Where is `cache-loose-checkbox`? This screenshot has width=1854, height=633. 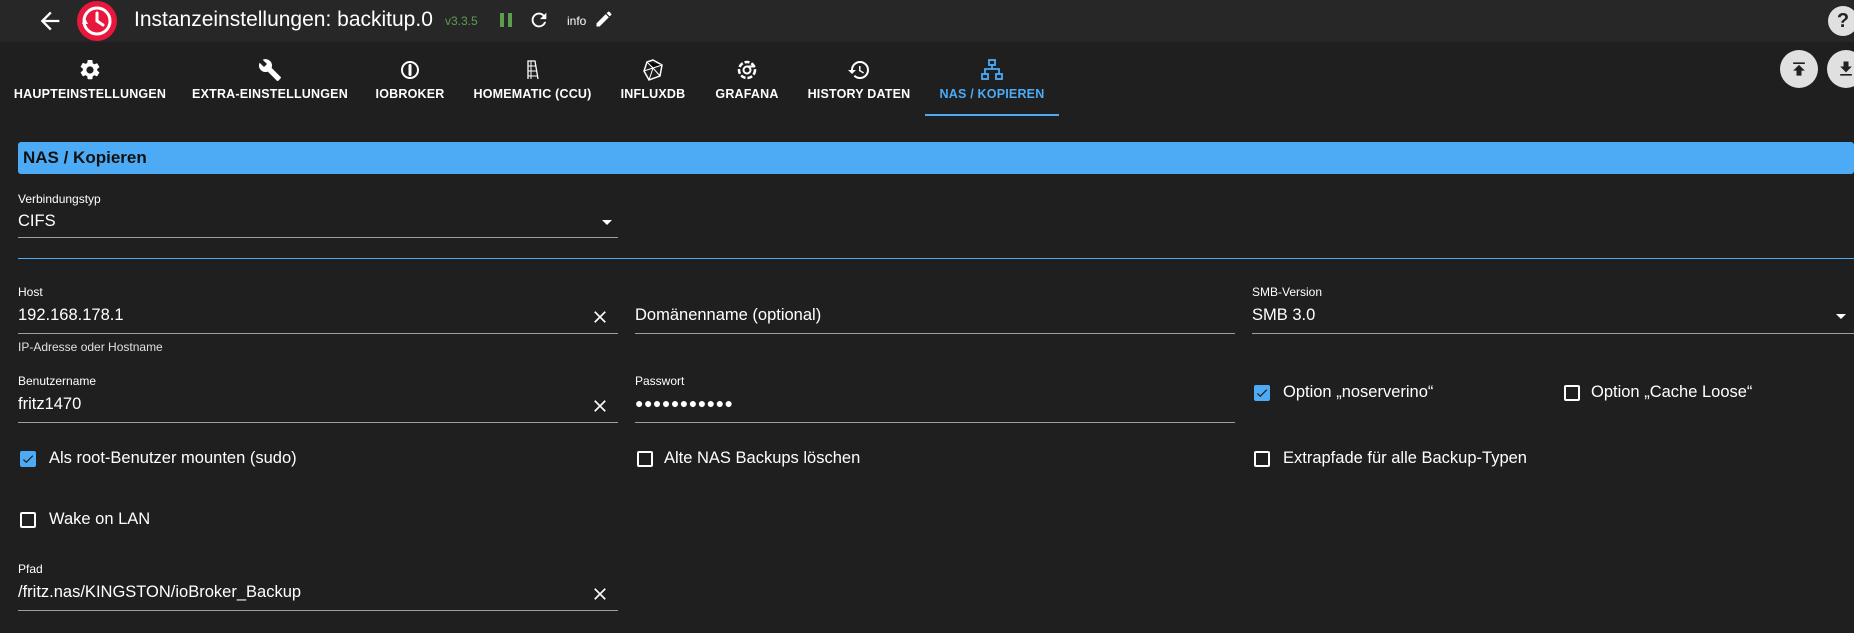
cache-loose-checkbox is located at coordinates (1572, 393).